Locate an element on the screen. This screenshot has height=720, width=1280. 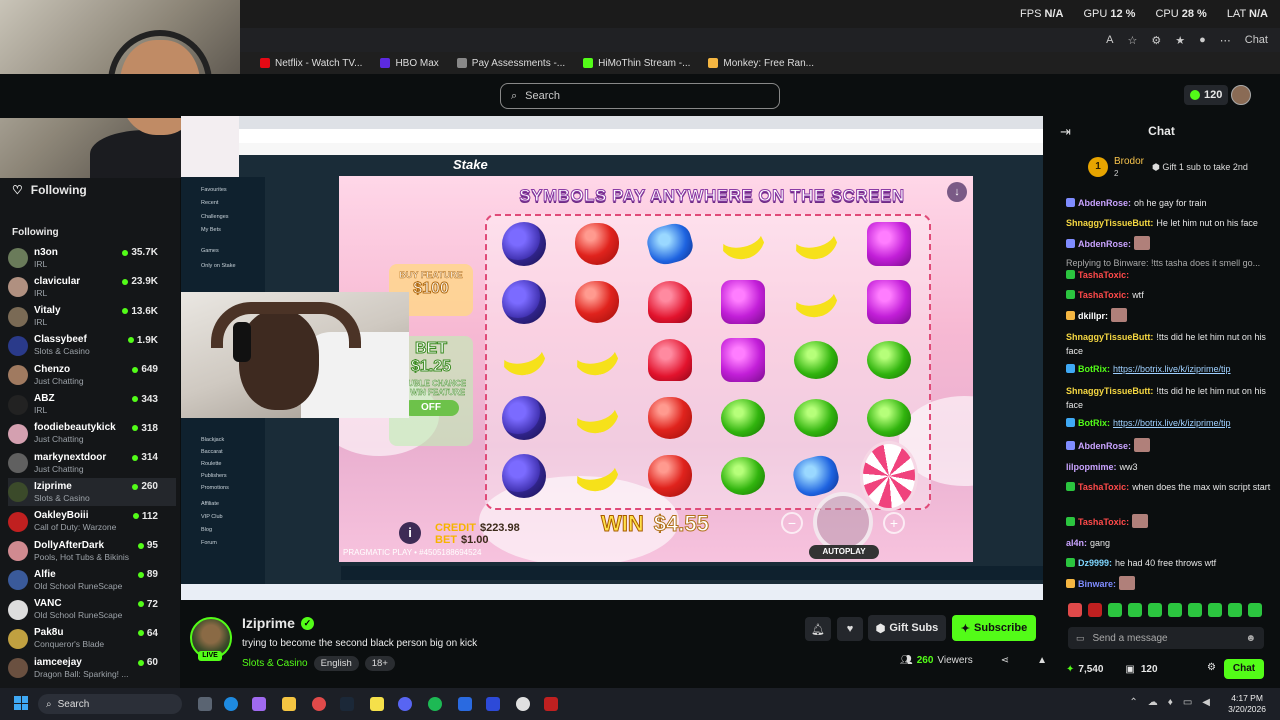
stake-nav-item: Promotions is located at coordinates (215, 488).